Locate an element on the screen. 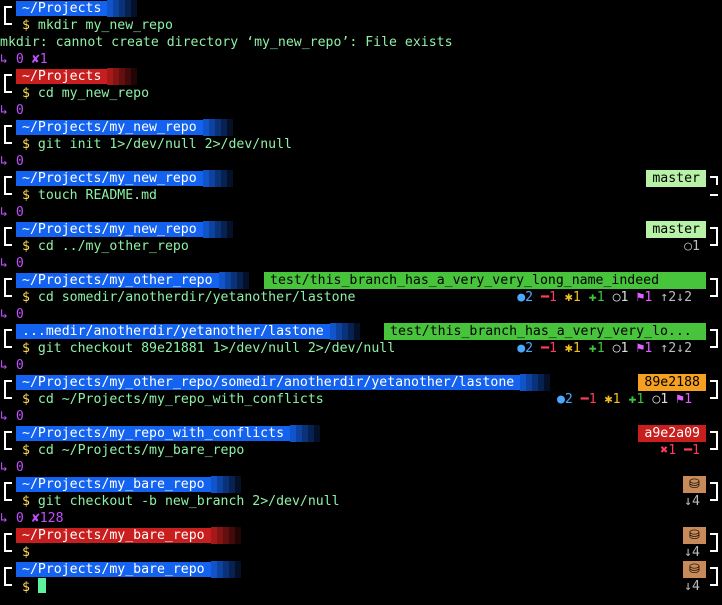  command-text: cd ~/Projects/my_bare_repo is located at coordinates (141, 450).